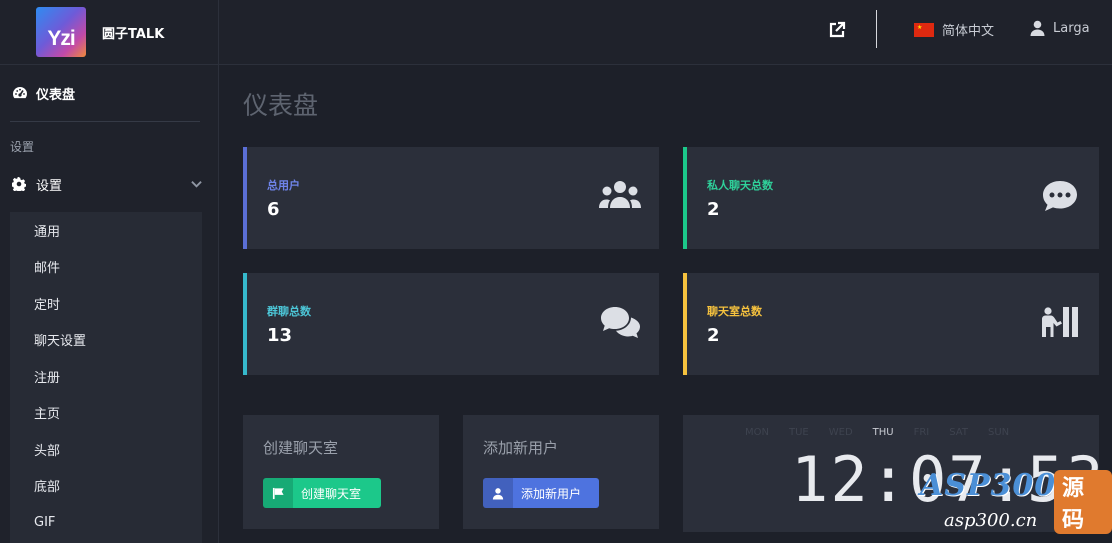 The height and width of the screenshot is (543, 1112). Describe the element at coordinates (106, 486) in the screenshot. I see `submenu-item-footer: 底部` at that location.